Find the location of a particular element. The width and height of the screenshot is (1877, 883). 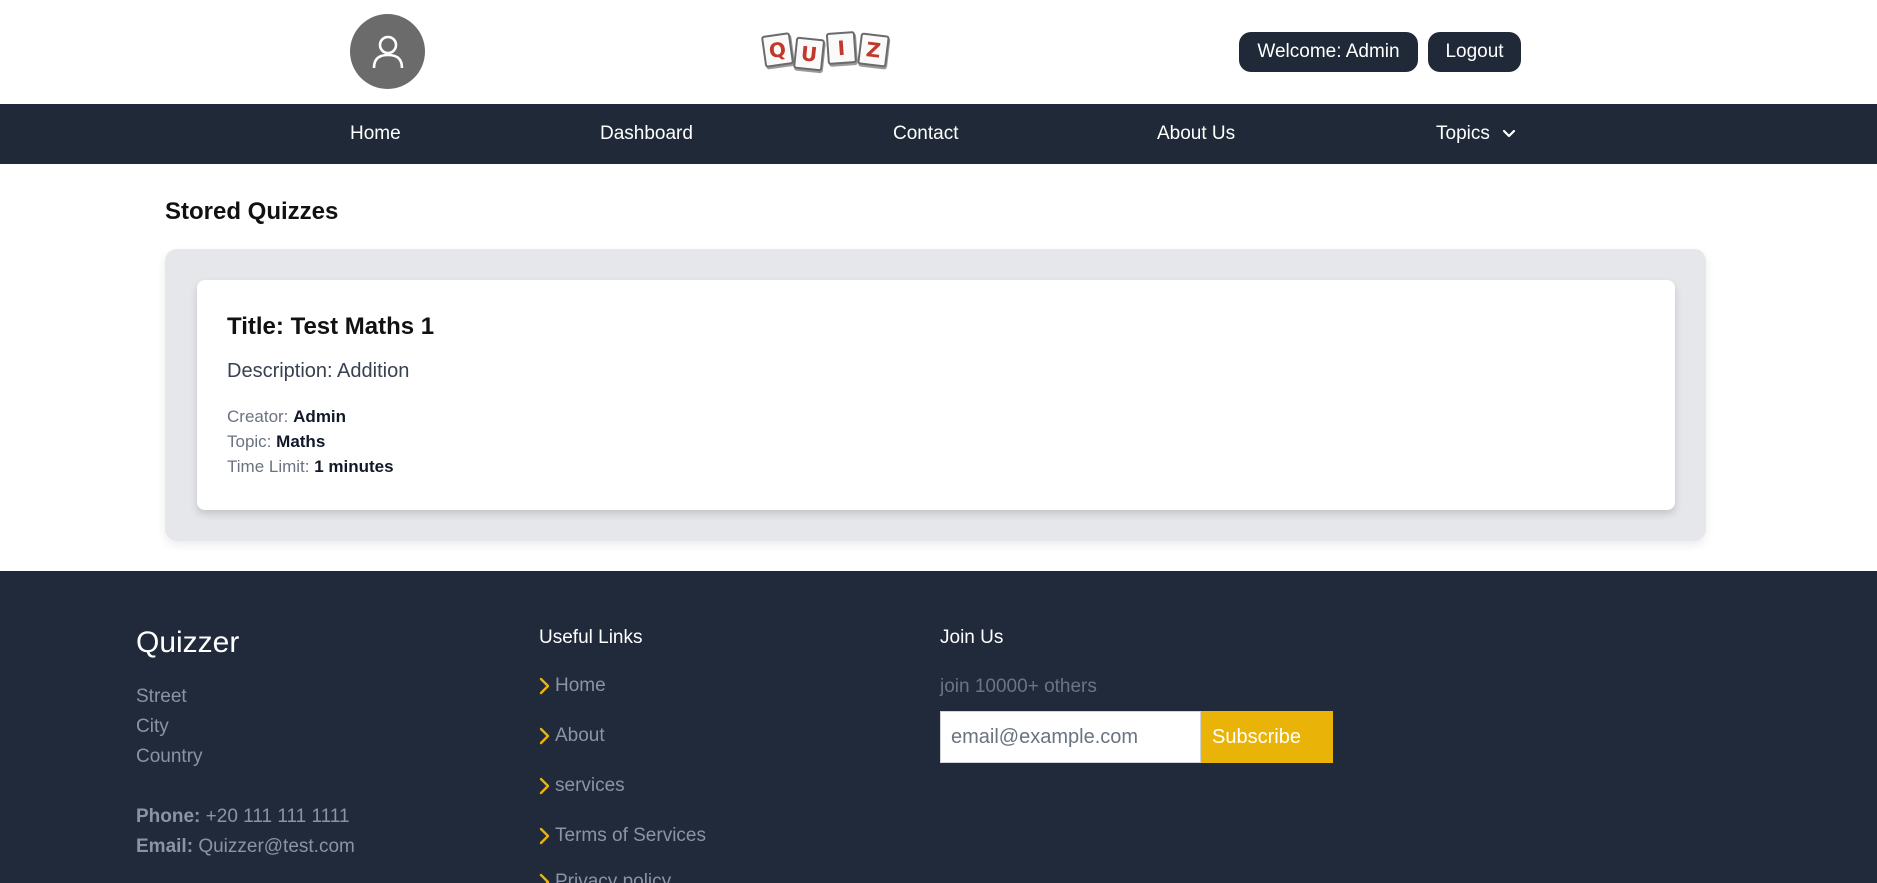

main-nav: Home Dashboard Contact About Us Topics is located at coordinates (938, 134).